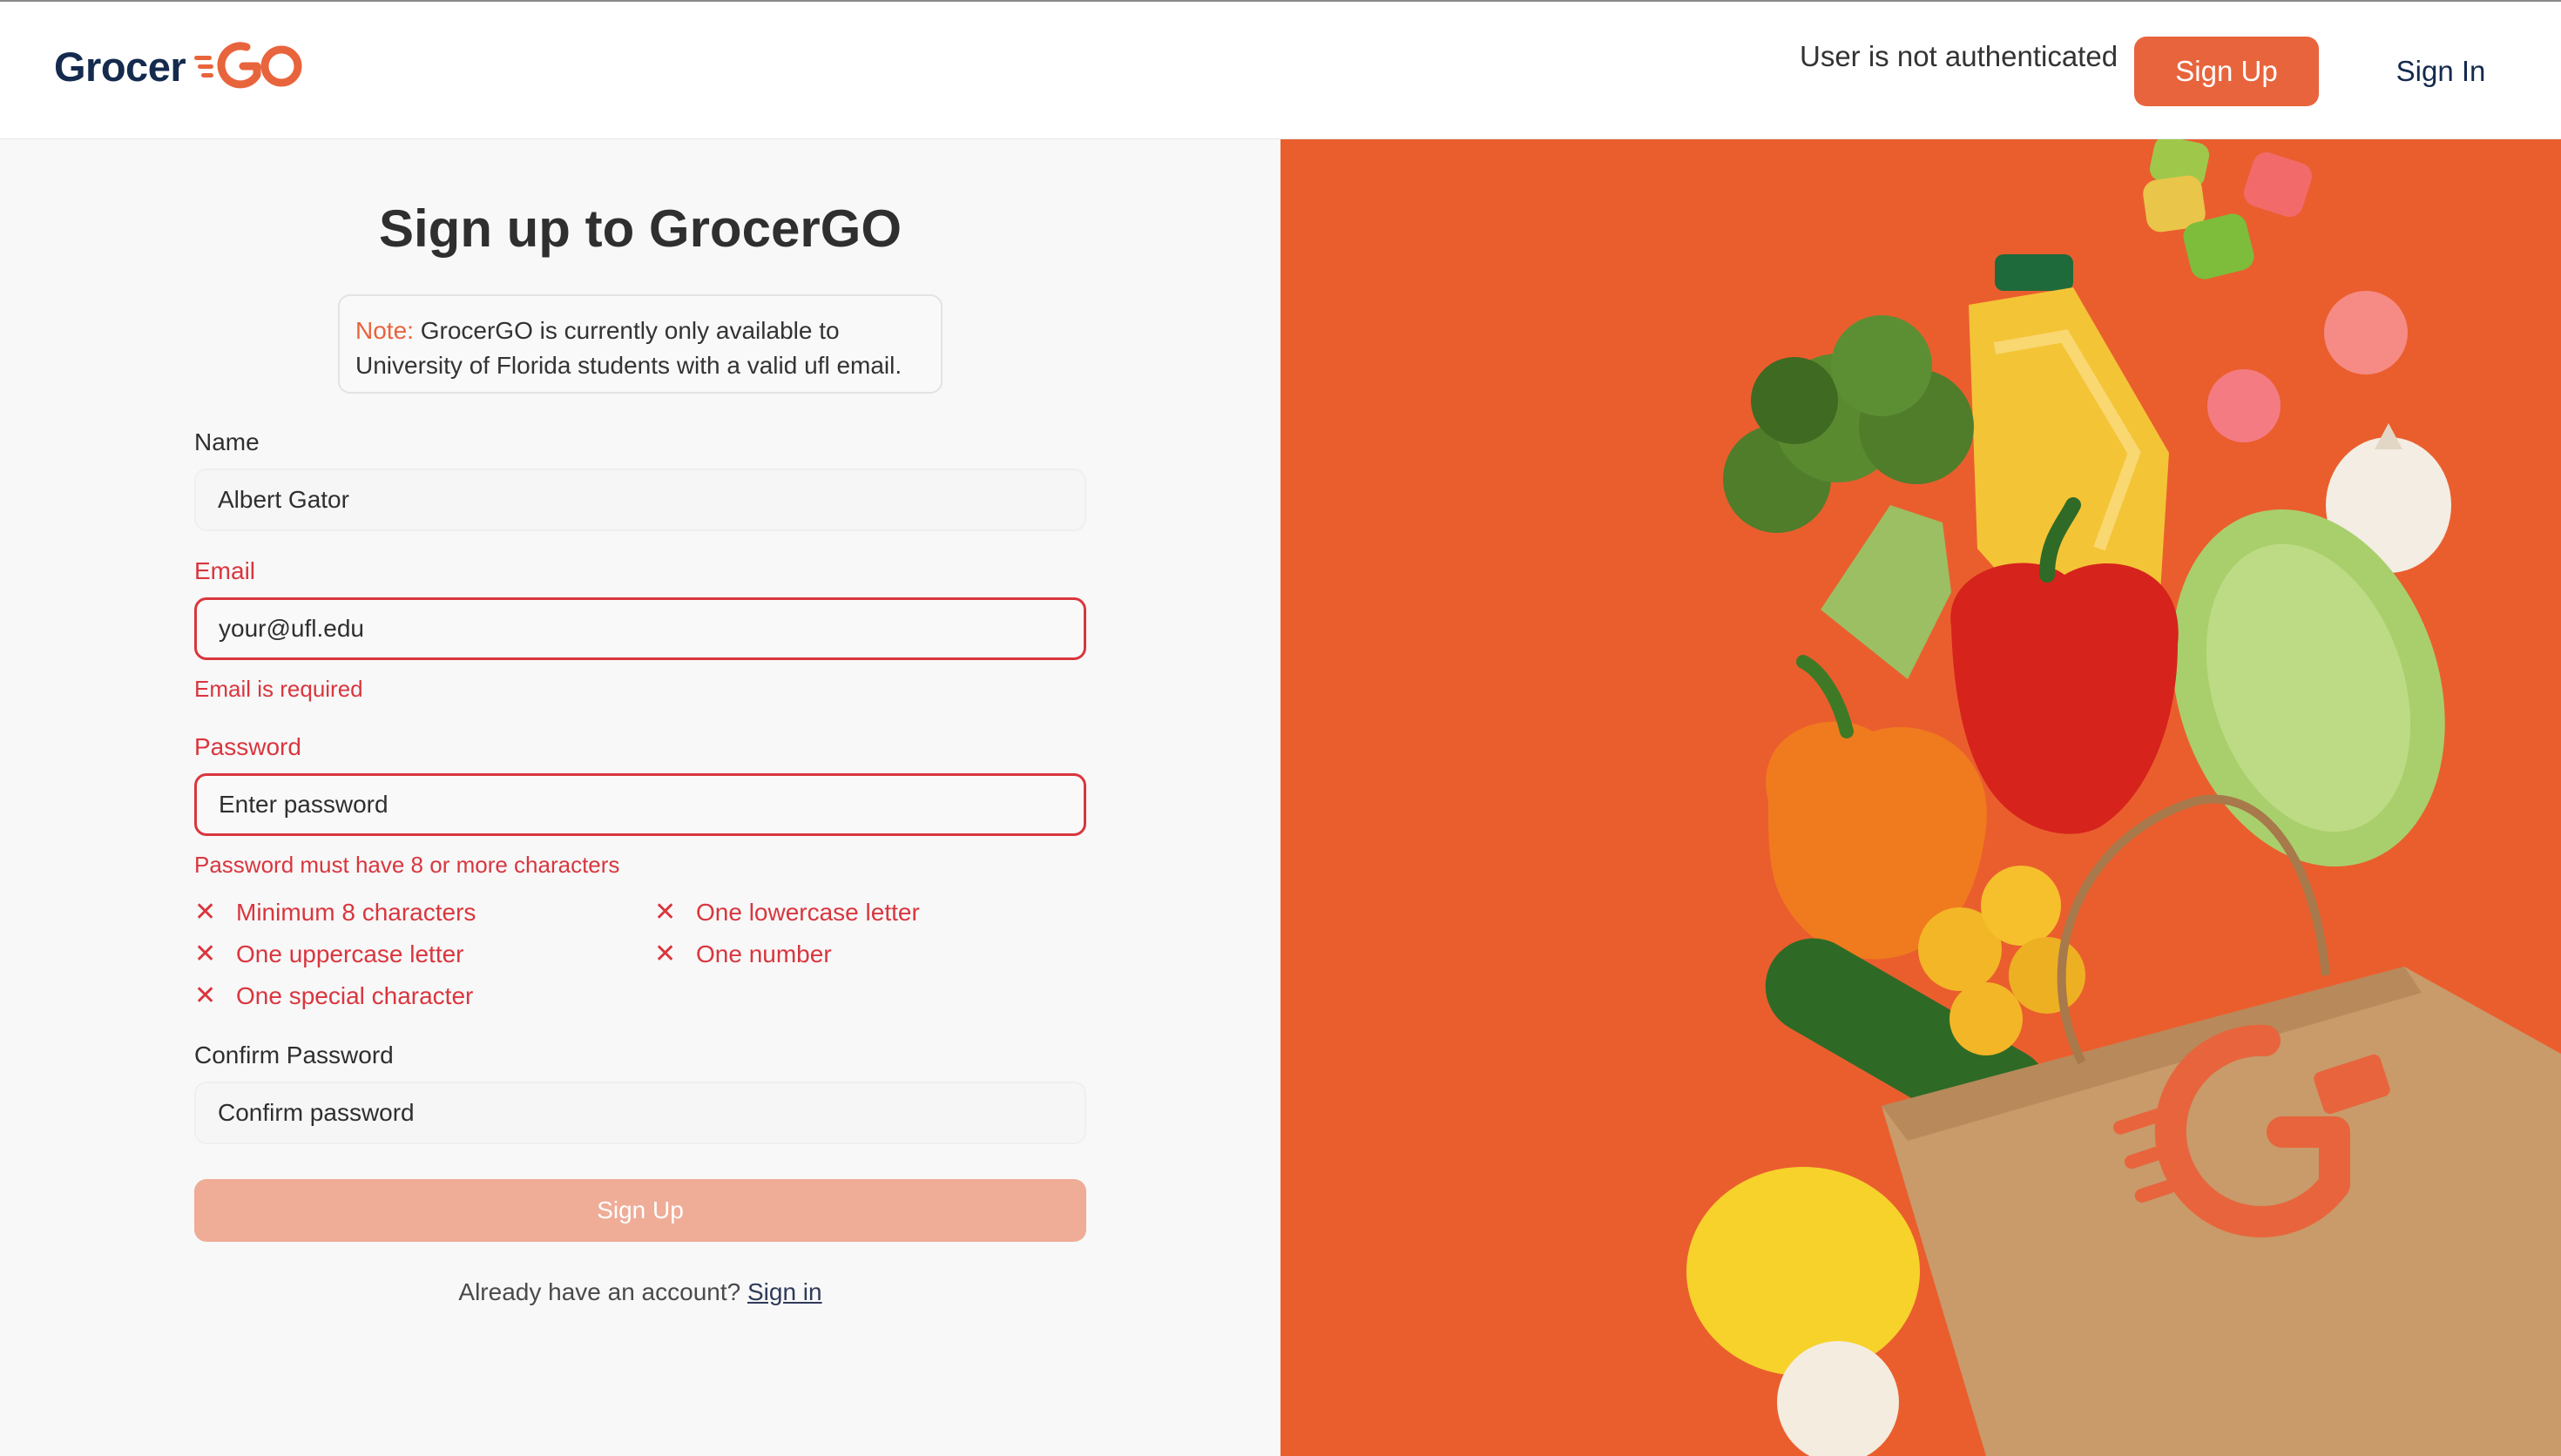  I want to click on signin-prompt-text: Already have an account?, so click(602, 1291).